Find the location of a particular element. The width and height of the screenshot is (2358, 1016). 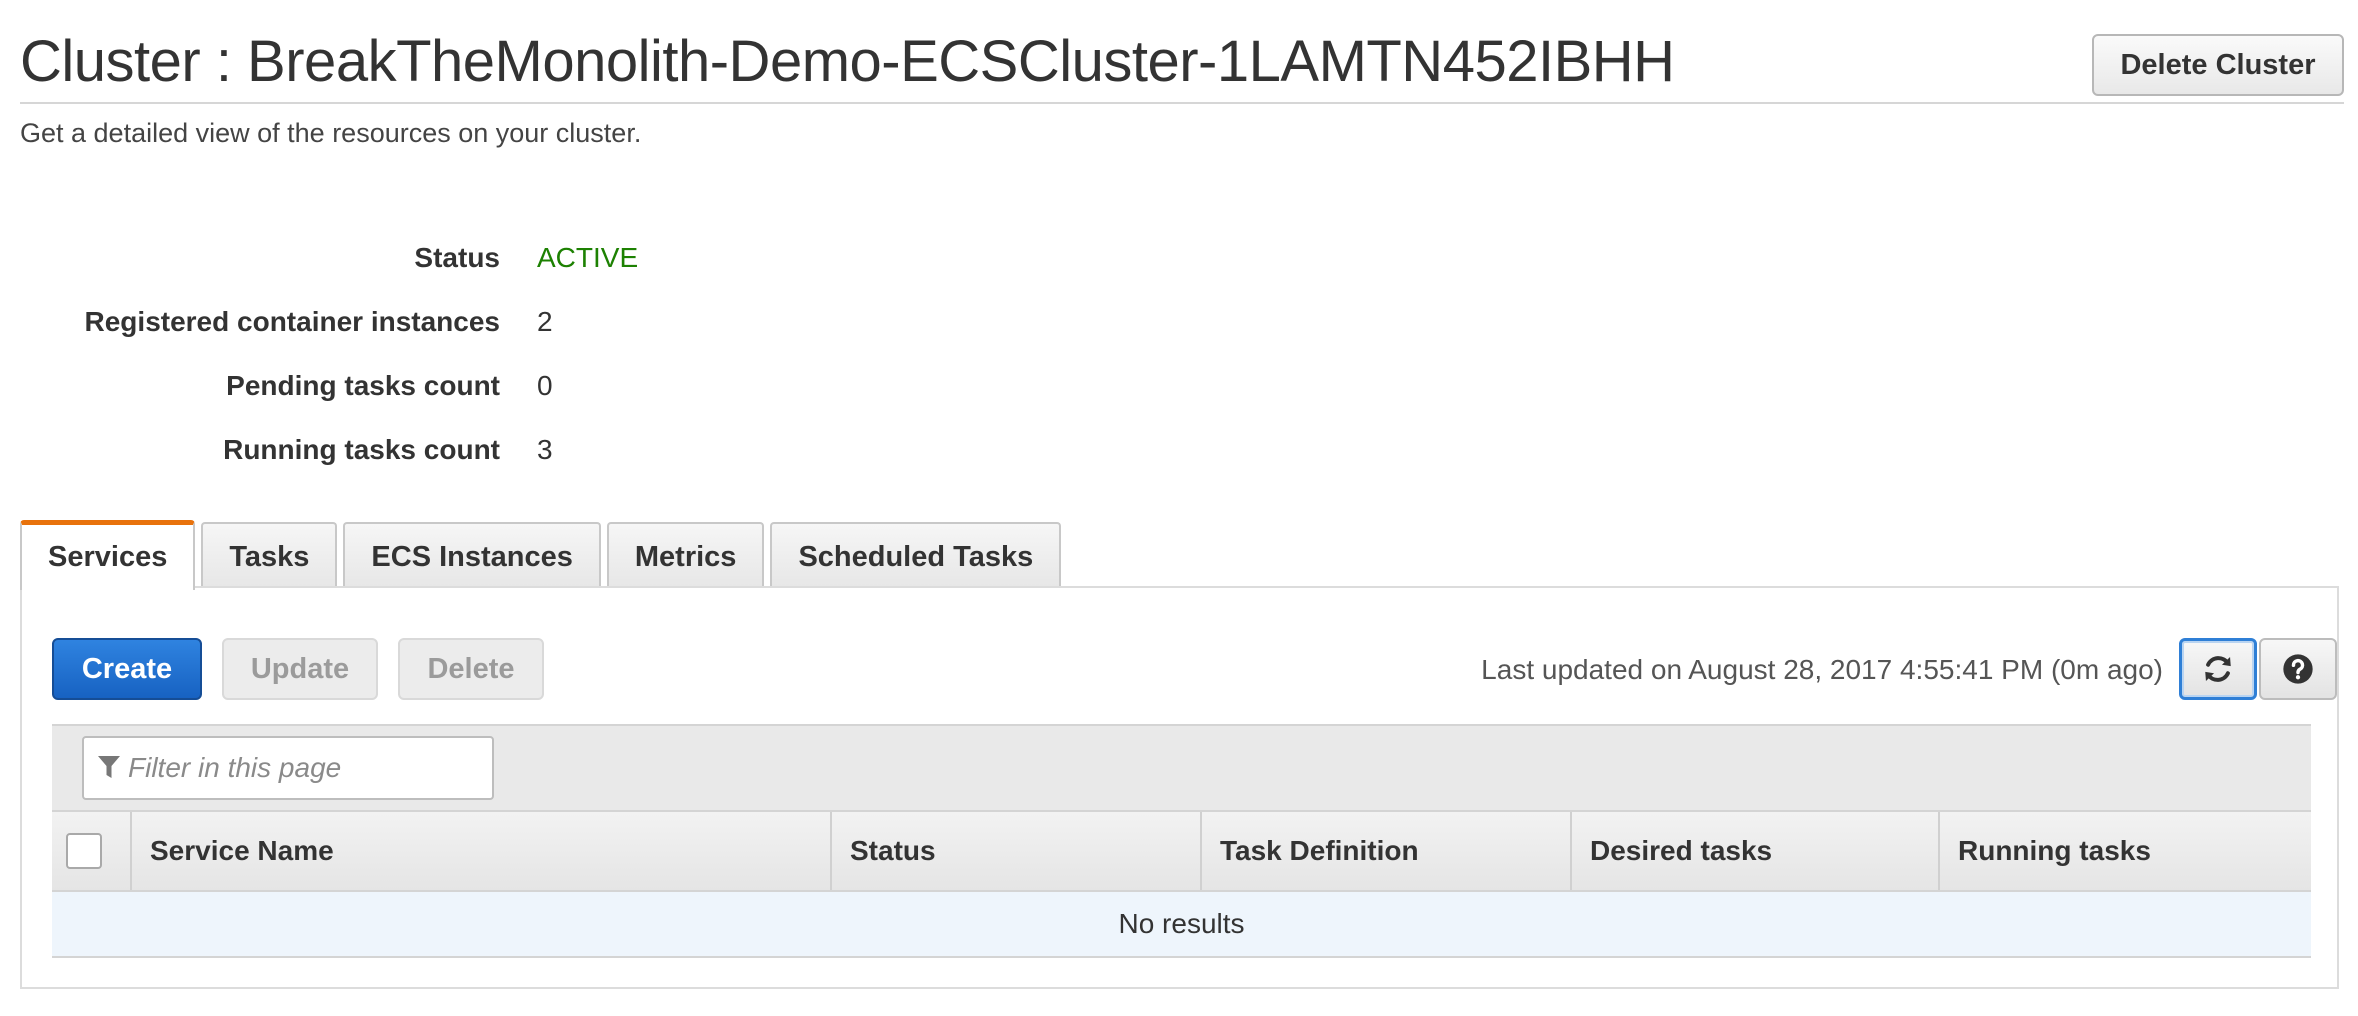

filter-bar is located at coordinates (1181, 767).